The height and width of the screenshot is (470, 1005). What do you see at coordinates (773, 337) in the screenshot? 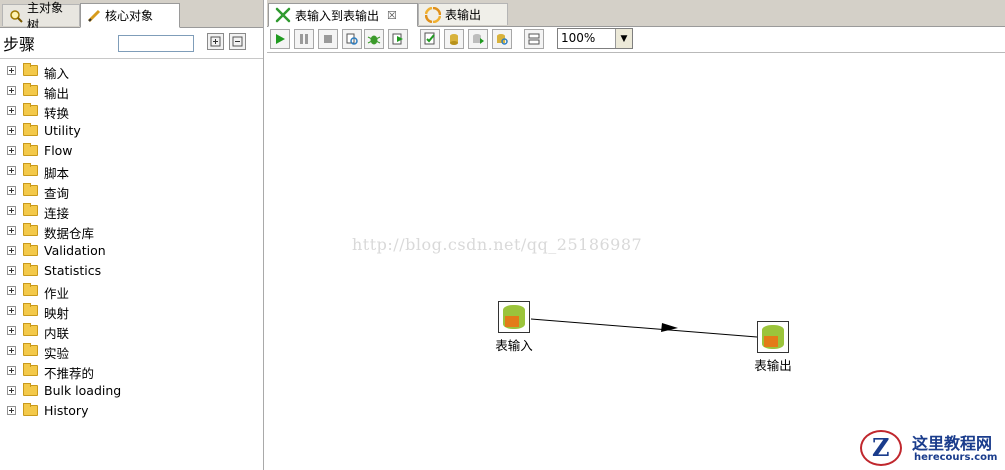
I see `table-output-icon` at bounding box center [773, 337].